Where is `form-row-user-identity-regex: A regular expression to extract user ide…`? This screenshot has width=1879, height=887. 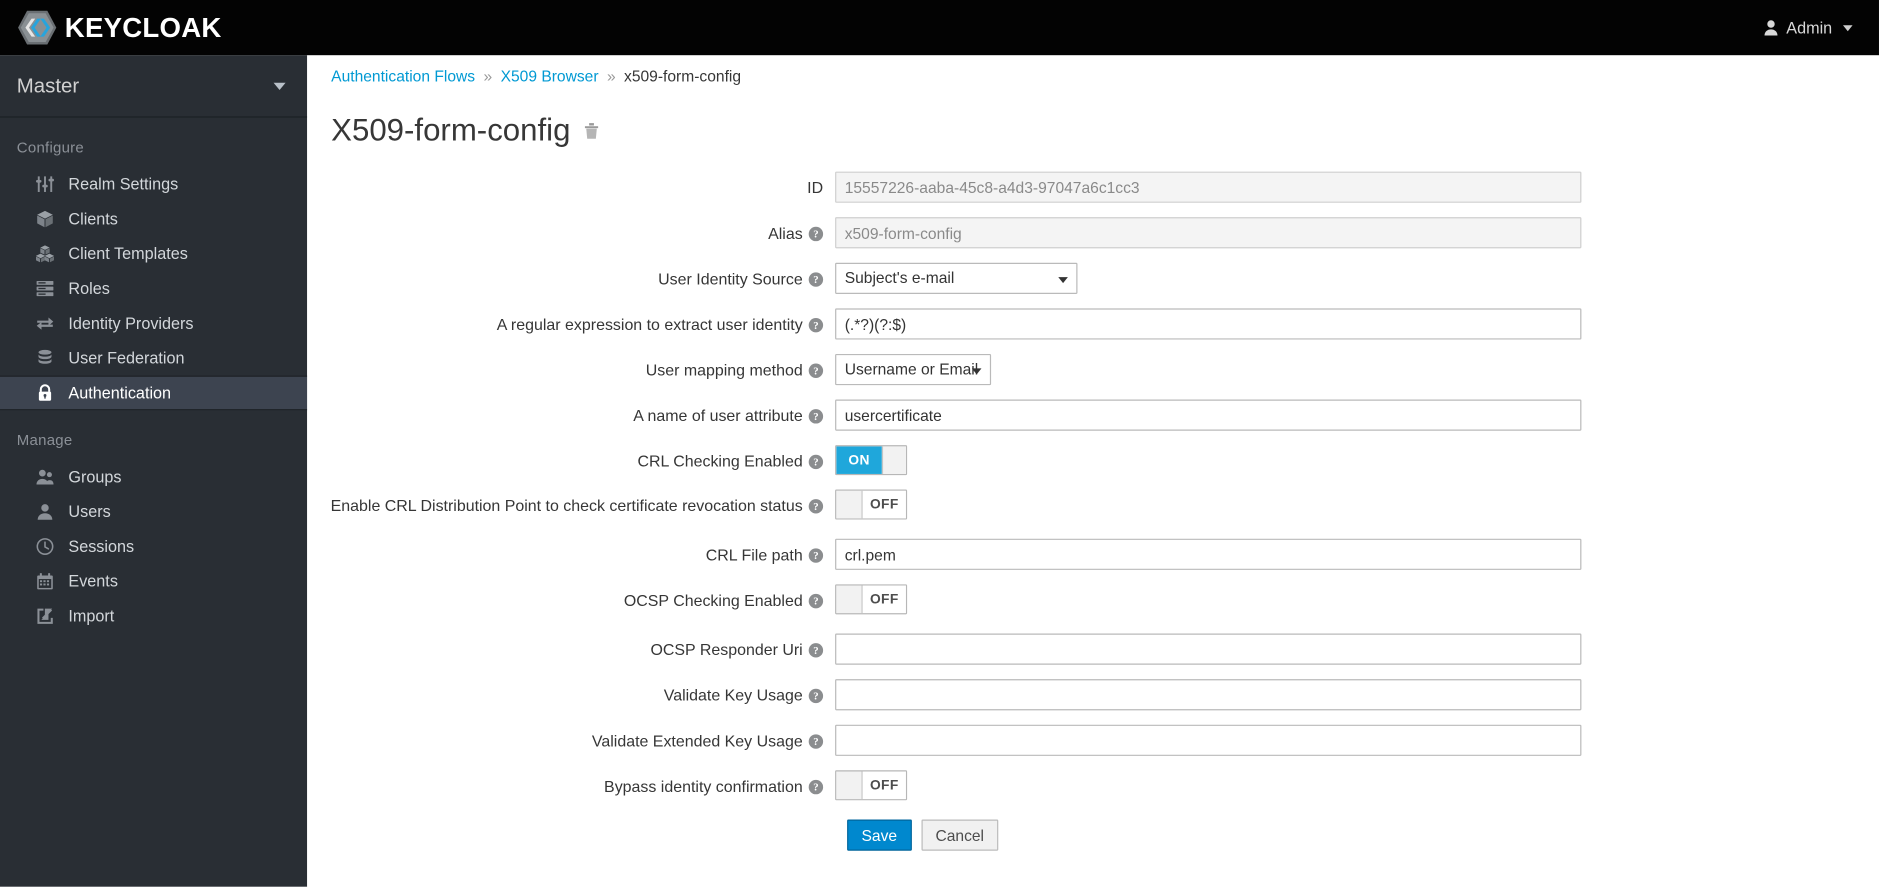
form-row-user-identity-regex: A regular expression to extract user ide… is located at coordinates (1093, 324).